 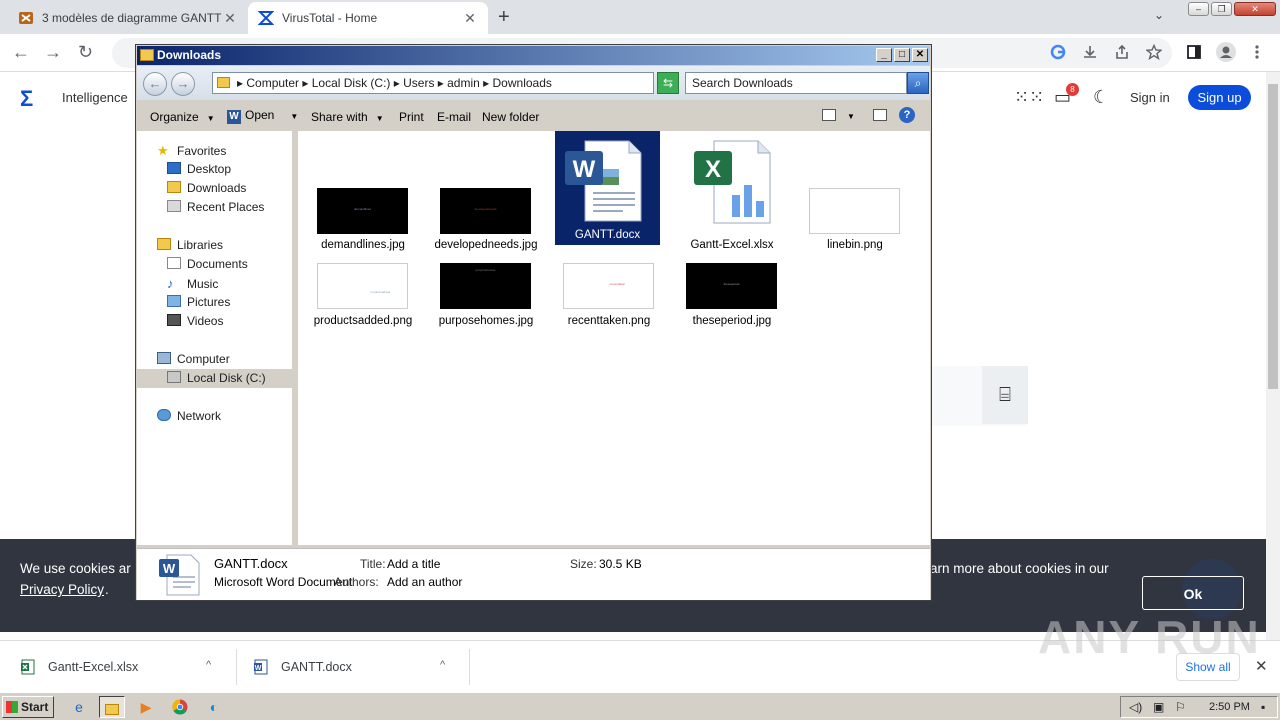 I want to click on reload-button: ↻, so click(x=85, y=52).